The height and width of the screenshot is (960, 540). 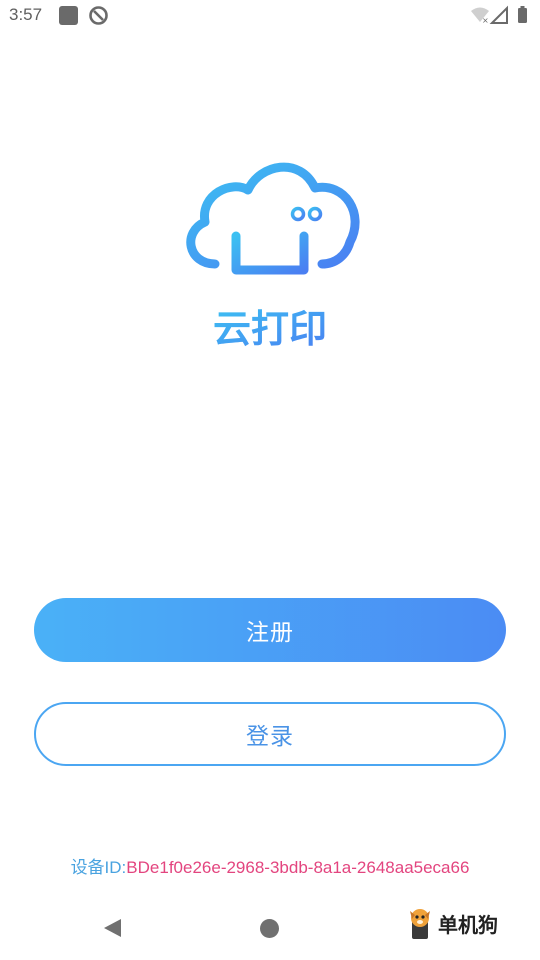 I want to click on app-logo: 云打印, so click(x=270, y=252).